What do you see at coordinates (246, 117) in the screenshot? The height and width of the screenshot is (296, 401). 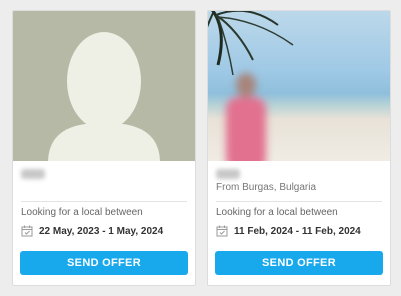 I see `blurred-person` at bounding box center [246, 117].